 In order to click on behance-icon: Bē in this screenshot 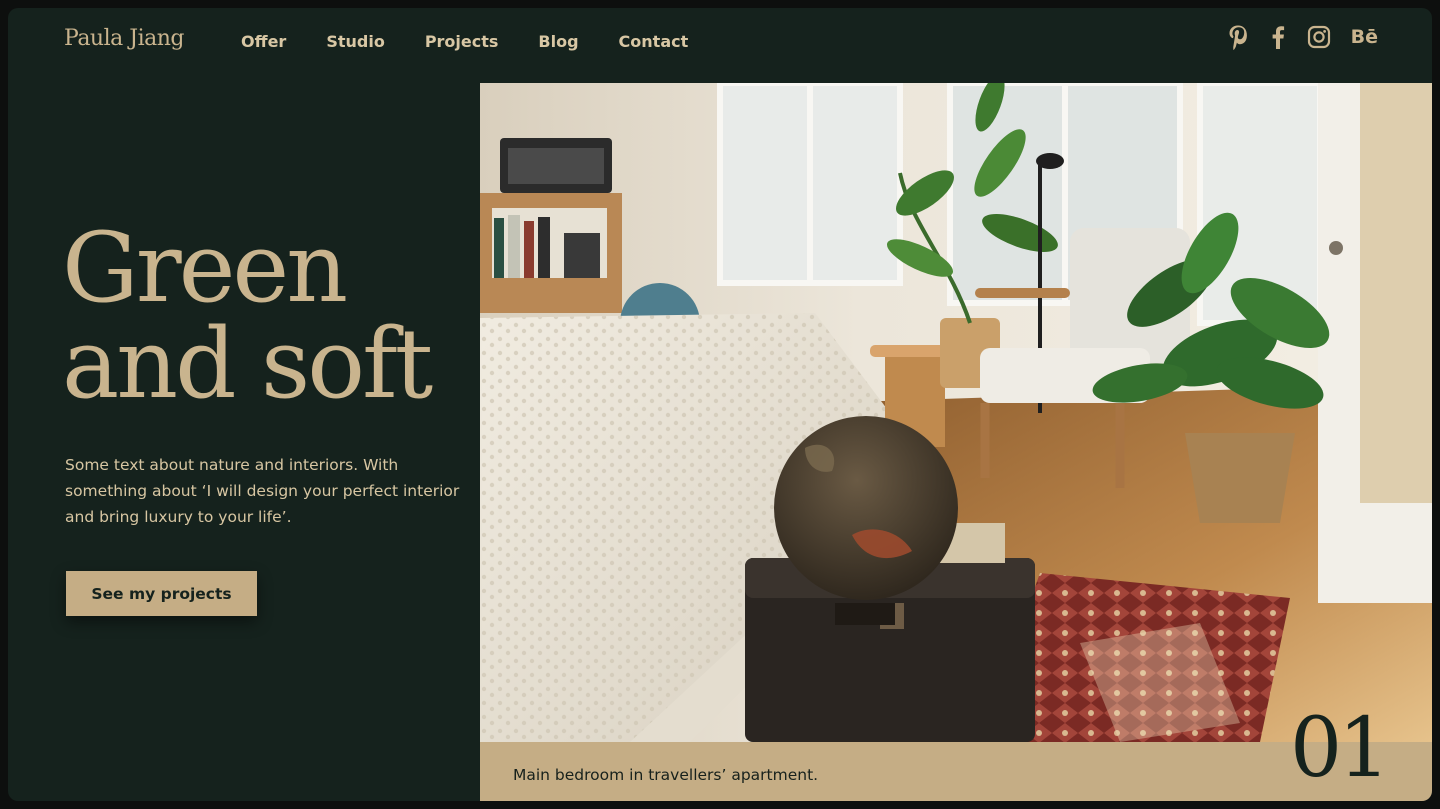, I will do `click(1364, 37)`.